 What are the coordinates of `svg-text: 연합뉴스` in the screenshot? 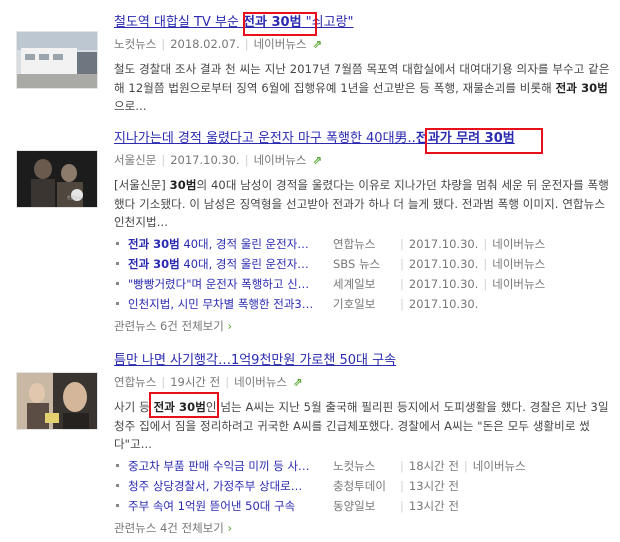 It's located at (74, 197).